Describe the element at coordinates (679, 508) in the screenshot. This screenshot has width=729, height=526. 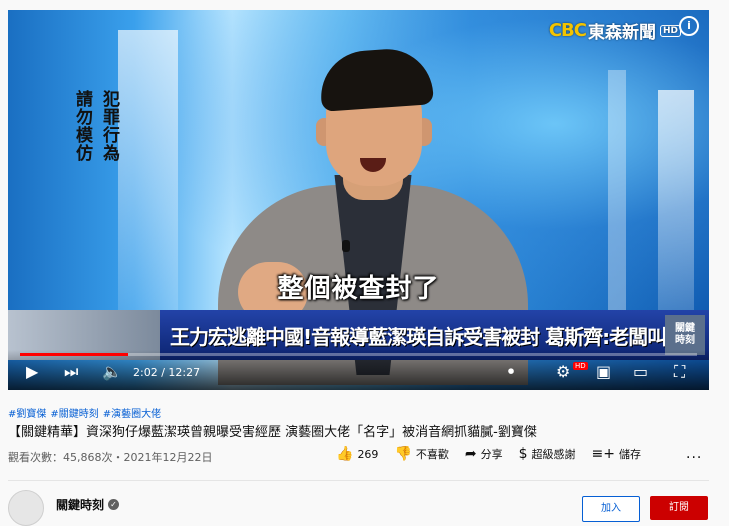
I see `subscribe-button: 訂閱` at that location.